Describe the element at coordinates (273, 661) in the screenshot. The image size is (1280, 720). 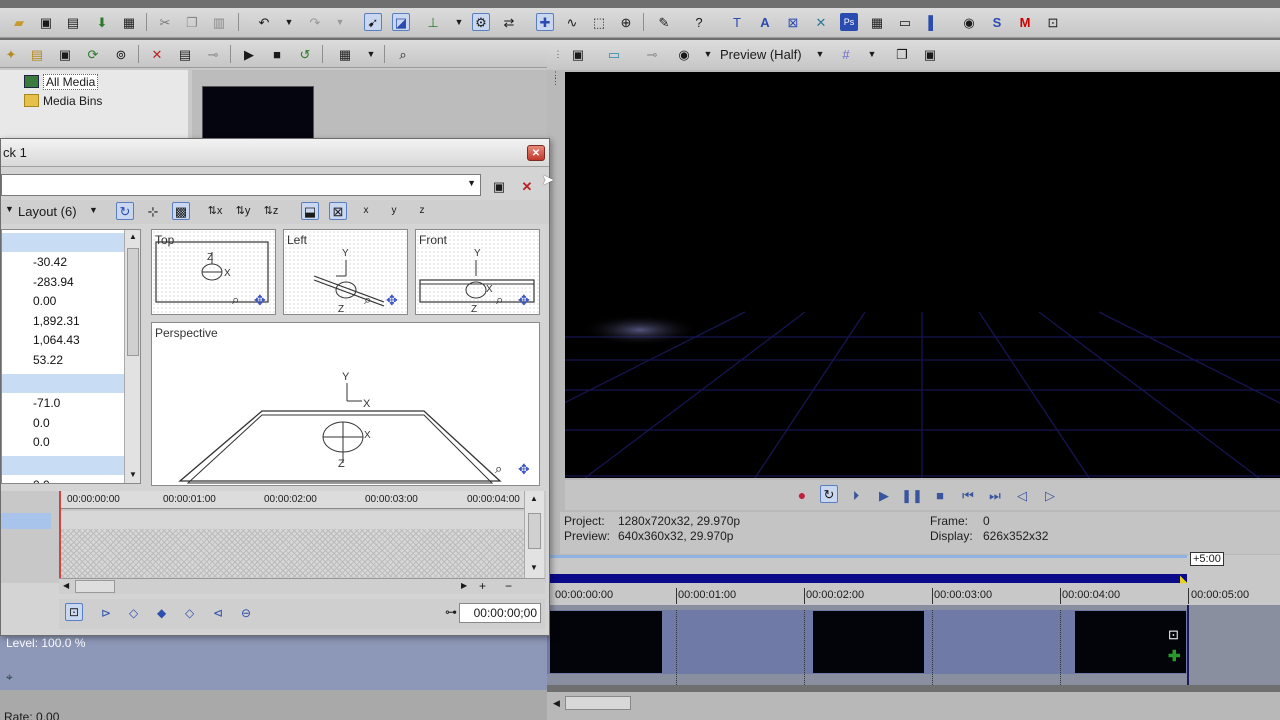
I see `track-header: Level: 100.0 % ⌖` at that location.